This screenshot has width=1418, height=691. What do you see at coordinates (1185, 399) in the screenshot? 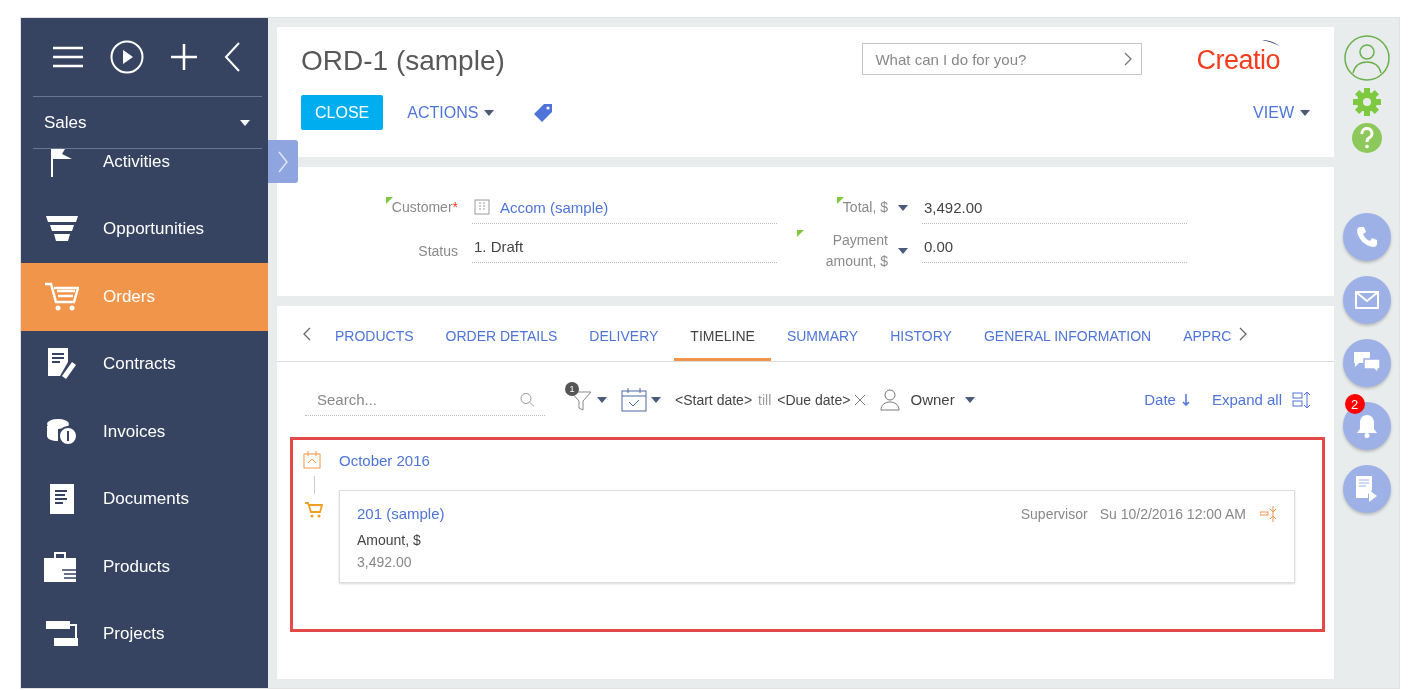
I see `arrow-down-icon` at bounding box center [1185, 399].